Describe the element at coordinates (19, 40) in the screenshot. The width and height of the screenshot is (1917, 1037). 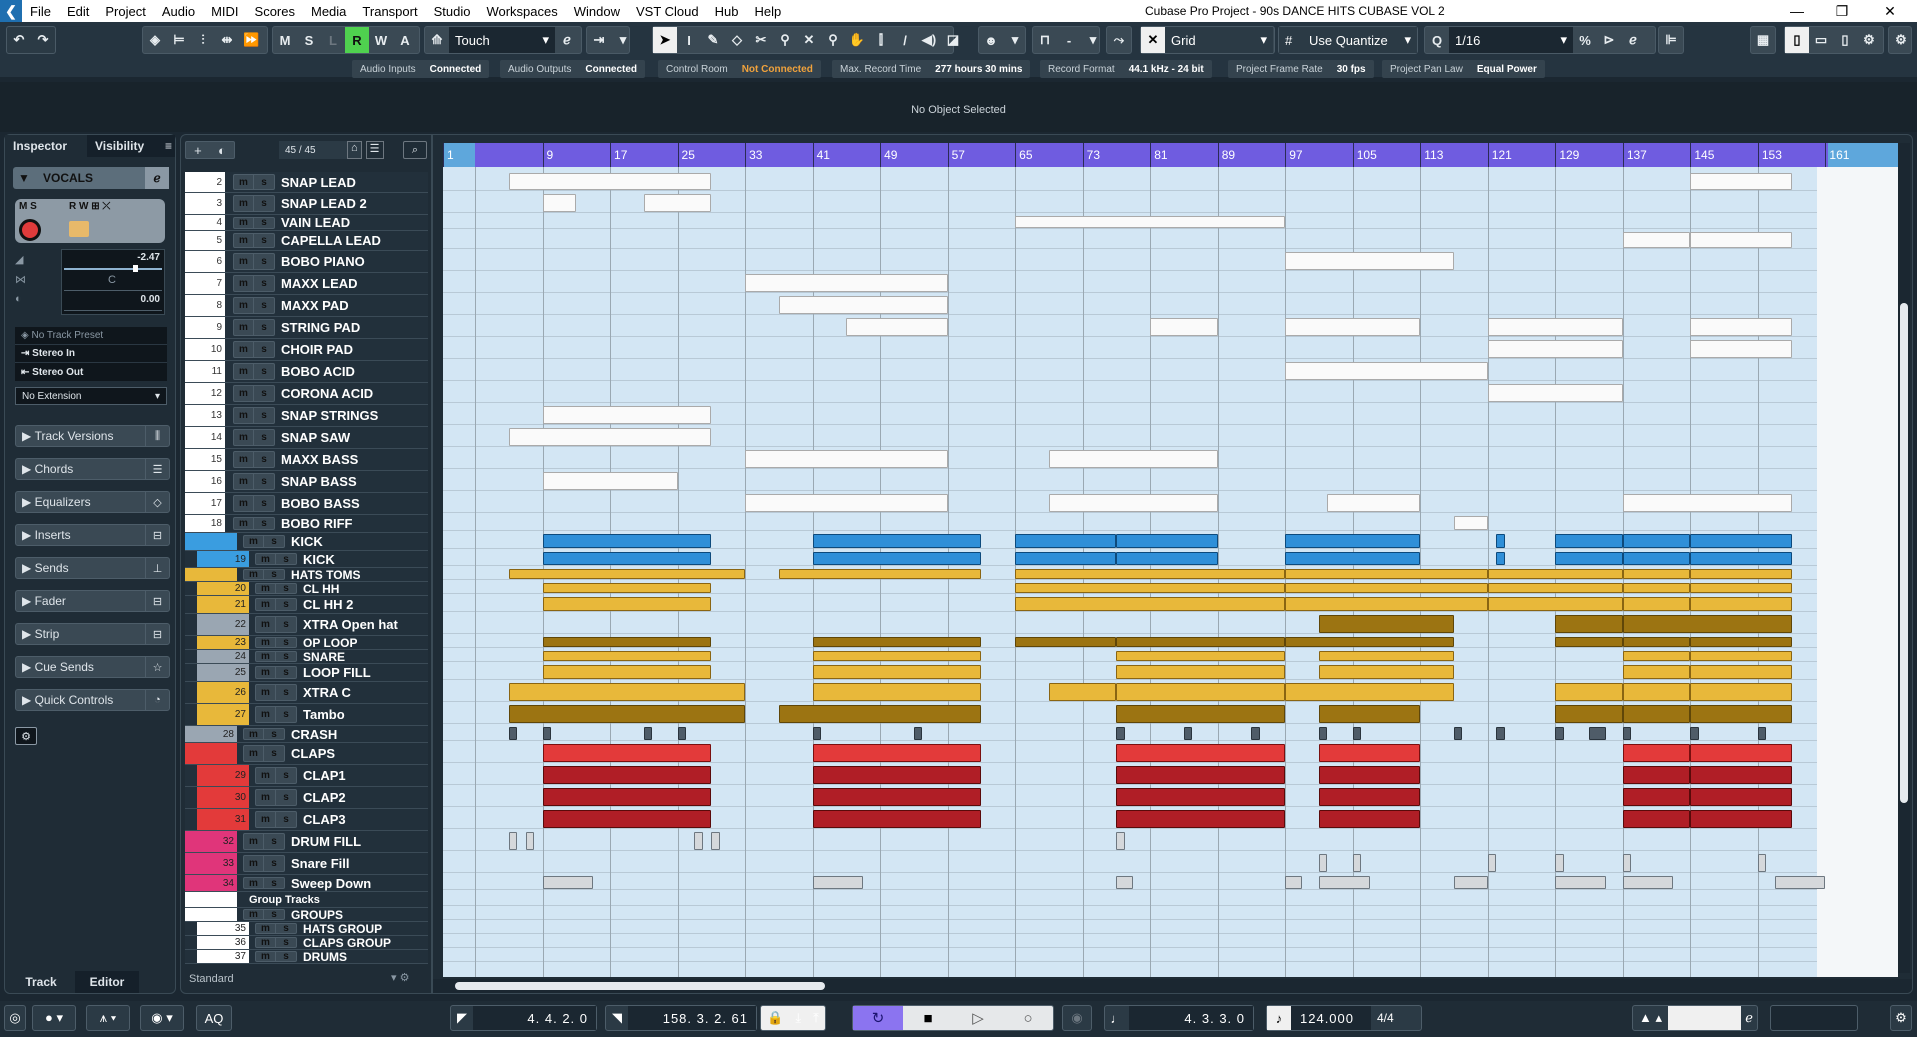
I see `undo-button: ↶` at that location.